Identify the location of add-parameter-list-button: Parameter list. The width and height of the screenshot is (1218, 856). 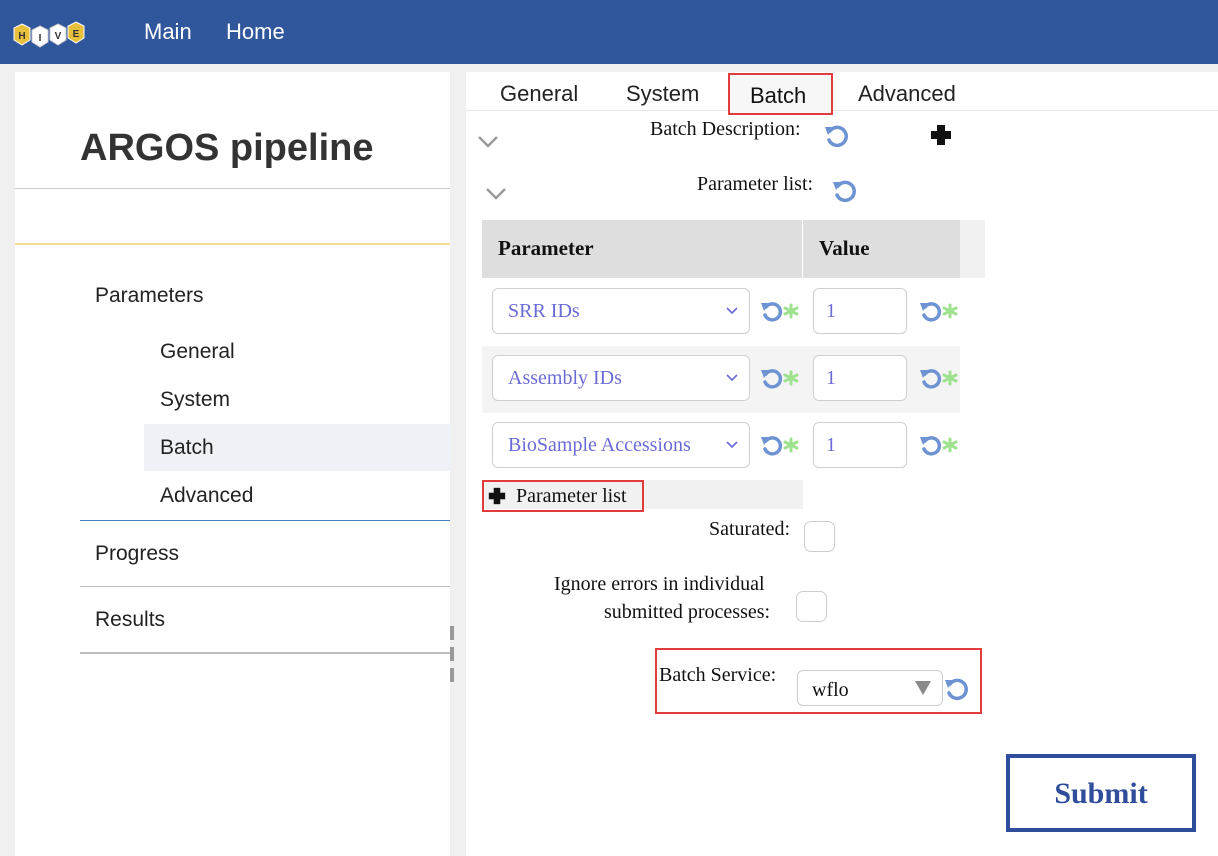
(563, 496).